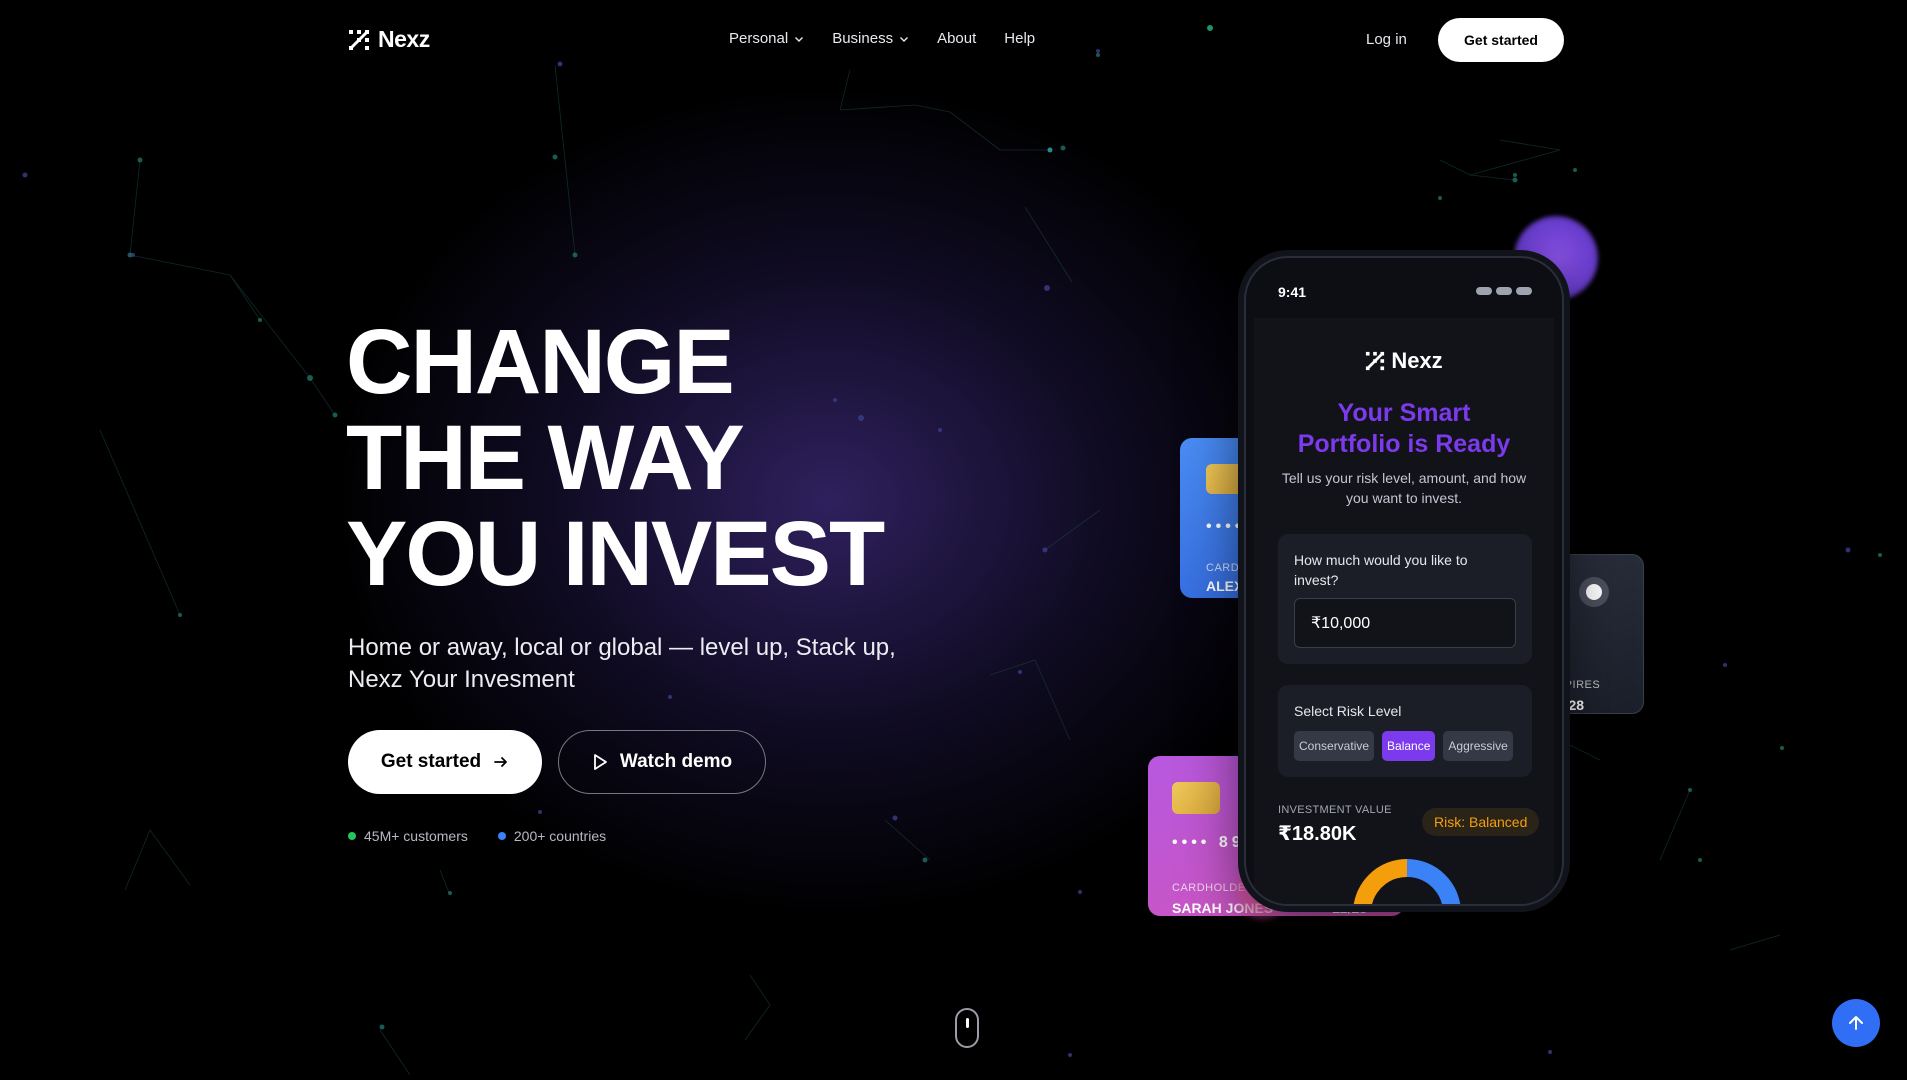 This screenshot has width=1907, height=1080. I want to click on card-number: ••••, so click(1225, 526).